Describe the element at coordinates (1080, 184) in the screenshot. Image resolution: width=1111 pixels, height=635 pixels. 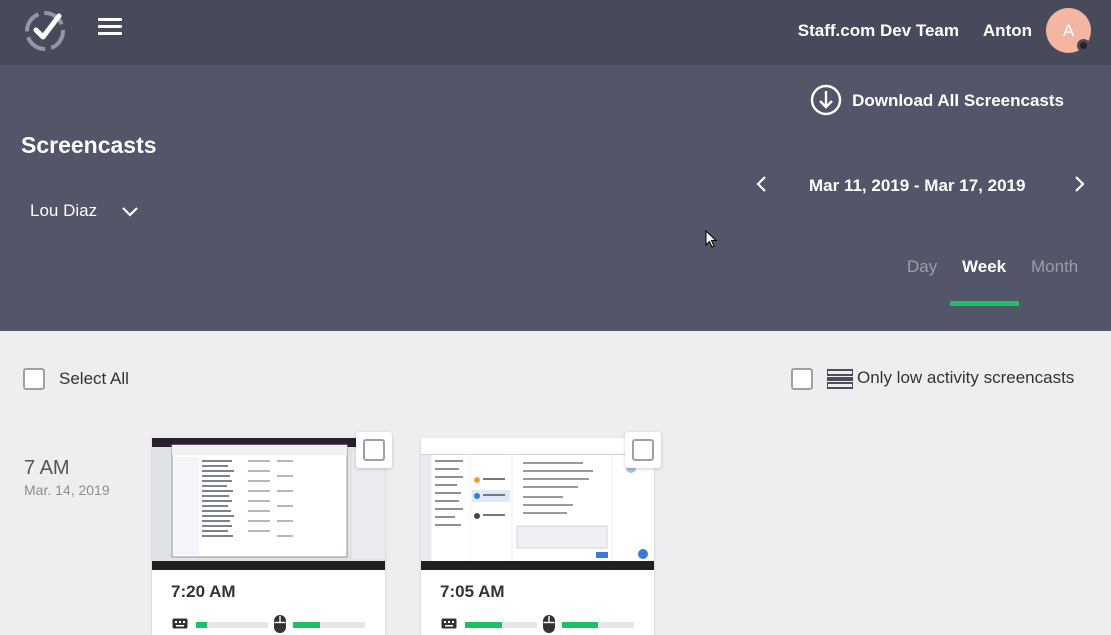
I see `chevron-right-icon` at that location.